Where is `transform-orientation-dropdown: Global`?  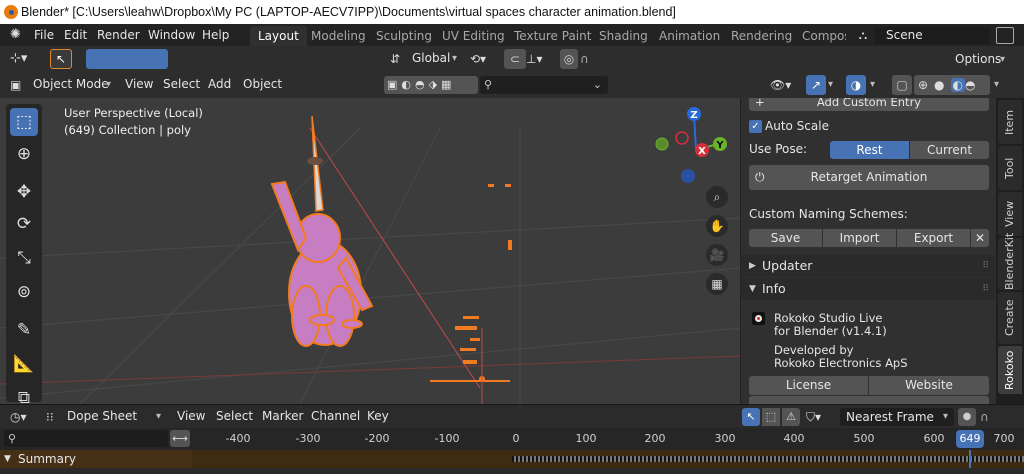
transform-orientation-dropdown: Global is located at coordinates (431, 58).